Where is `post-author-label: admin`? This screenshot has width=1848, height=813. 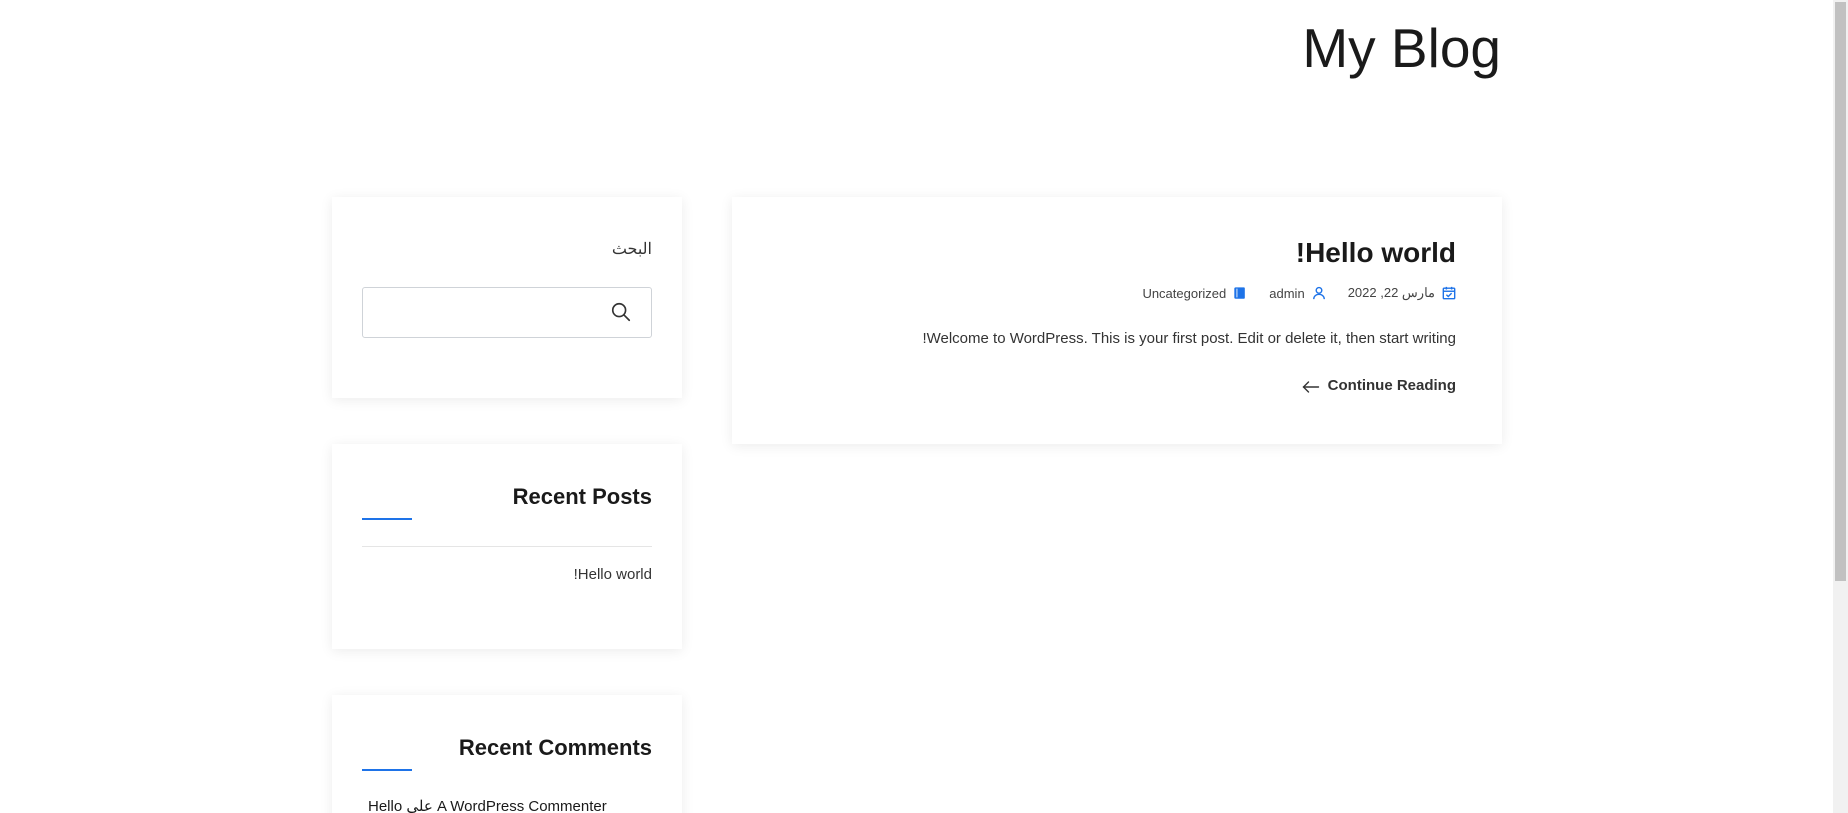
post-author-label: admin is located at coordinates (1287, 293).